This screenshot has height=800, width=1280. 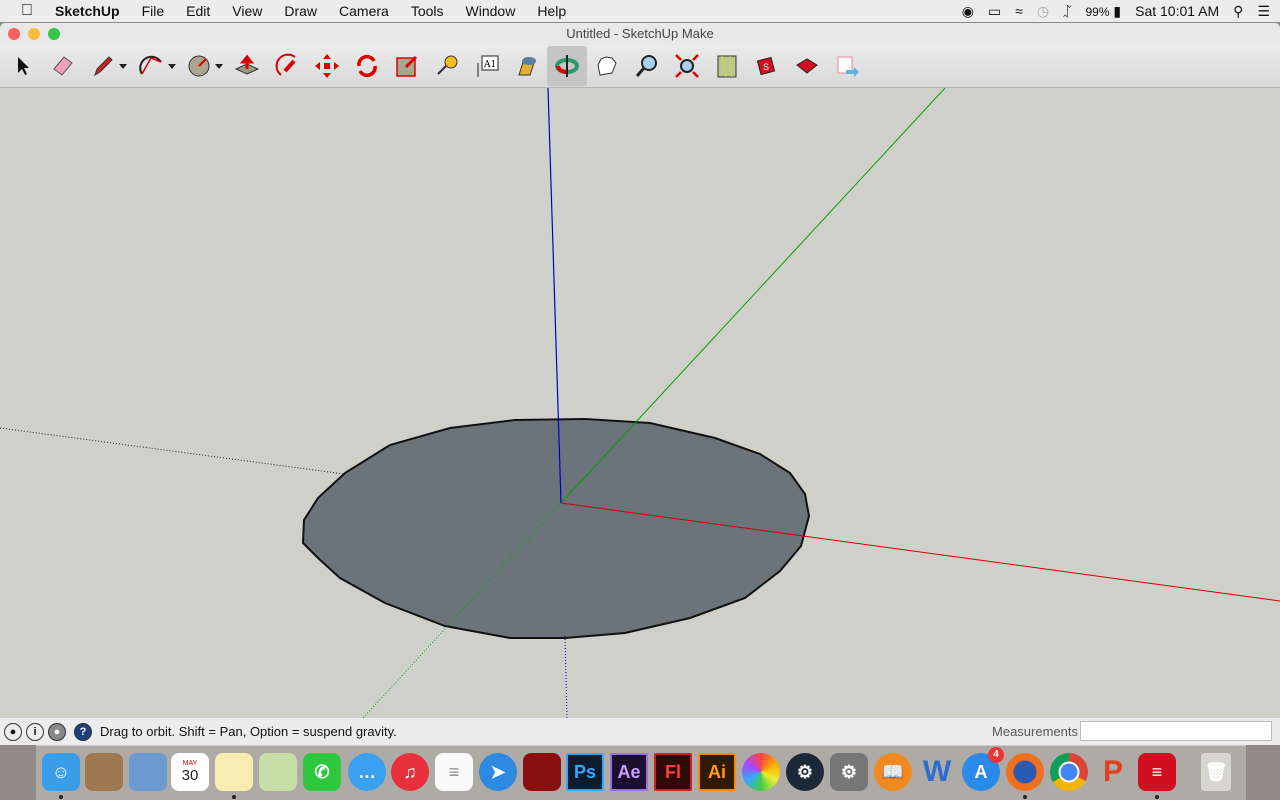 I want to click on dock-illustrator: Ai, so click(x=717, y=772).